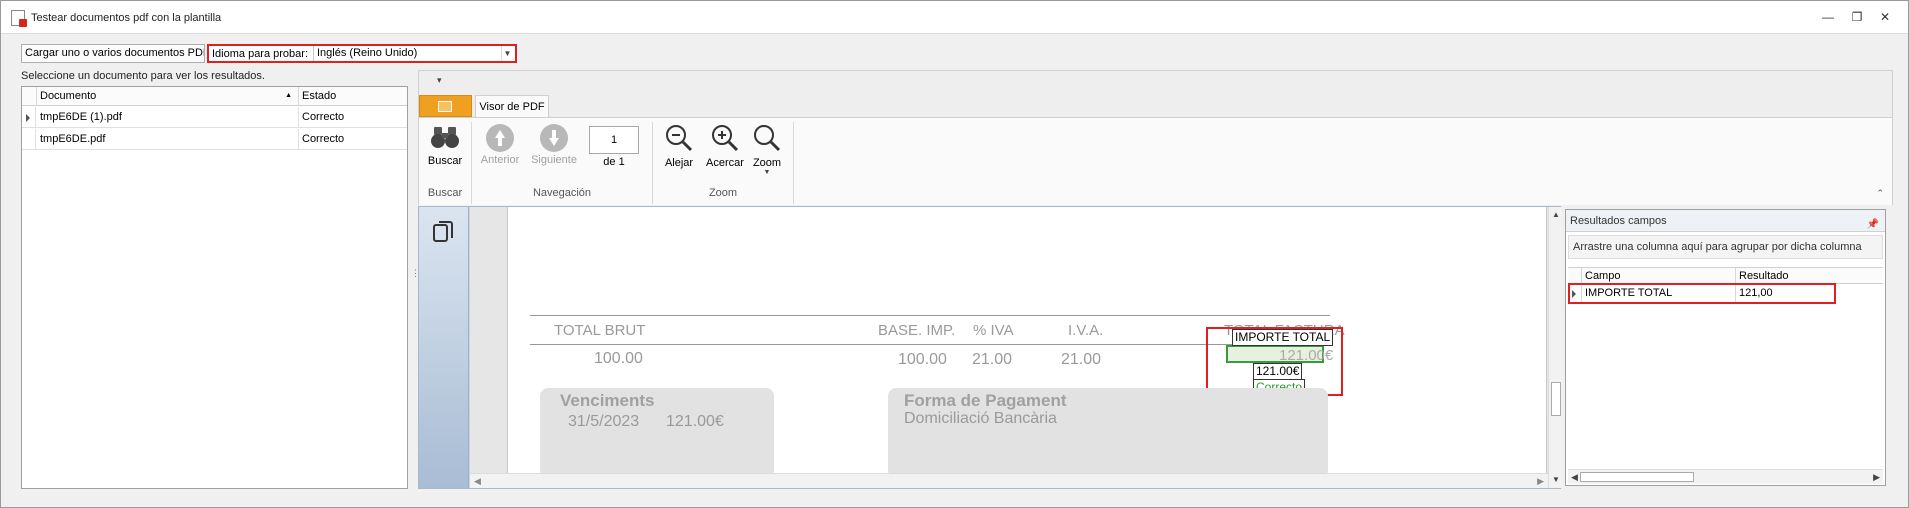 The width and height of the screenshot is (1909, 508). Describe the element at coordinates (600, 330) in the screenshot. I see `pdf-header-total-brut: TOTAL BRUT` at that location.